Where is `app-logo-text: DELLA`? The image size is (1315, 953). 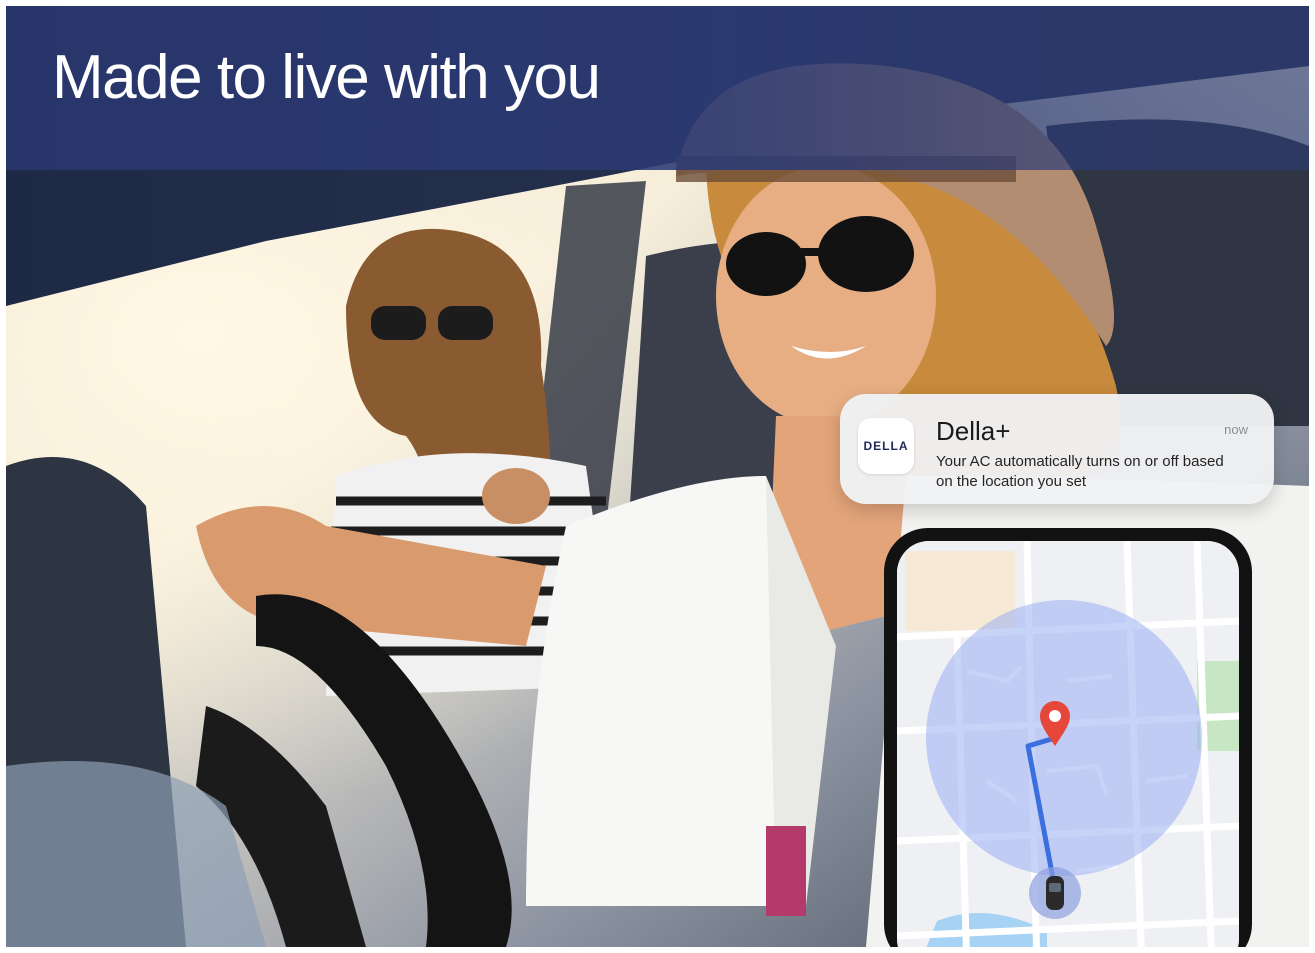 app-logo-text: DELLA is located at coordinates (886, 446).